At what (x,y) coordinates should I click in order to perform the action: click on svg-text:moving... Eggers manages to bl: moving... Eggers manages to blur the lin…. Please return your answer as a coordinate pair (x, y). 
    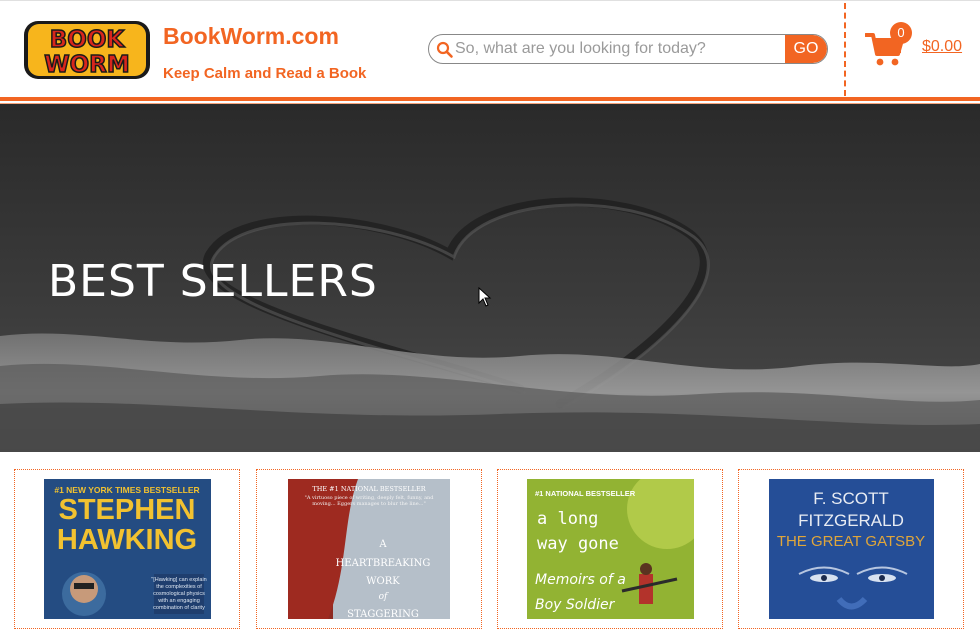
    Looking at the image, I should click on (369, 504).